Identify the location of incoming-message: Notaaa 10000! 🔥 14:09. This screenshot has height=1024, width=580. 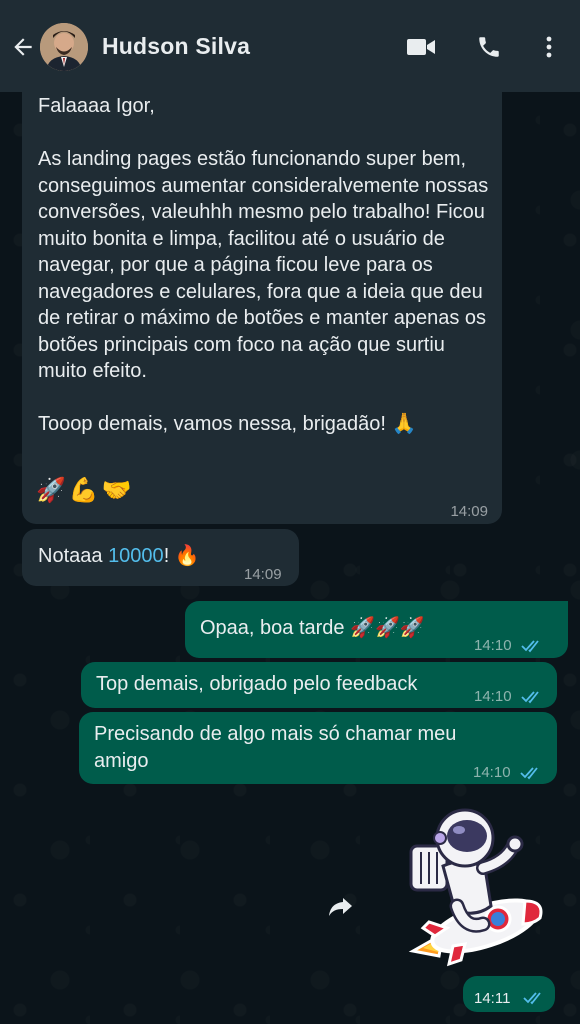
(160, 557).